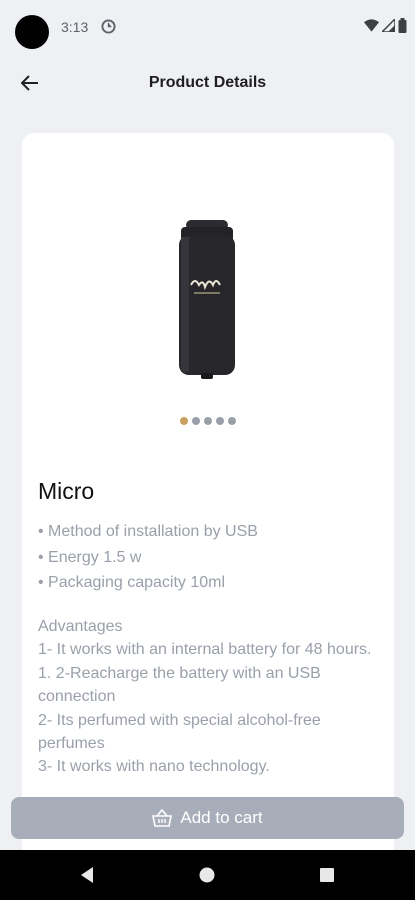  What do you see at coordinates (108, 26) in the screenshot?
I see `data-saver-icon` at bounding box center [108, 26].